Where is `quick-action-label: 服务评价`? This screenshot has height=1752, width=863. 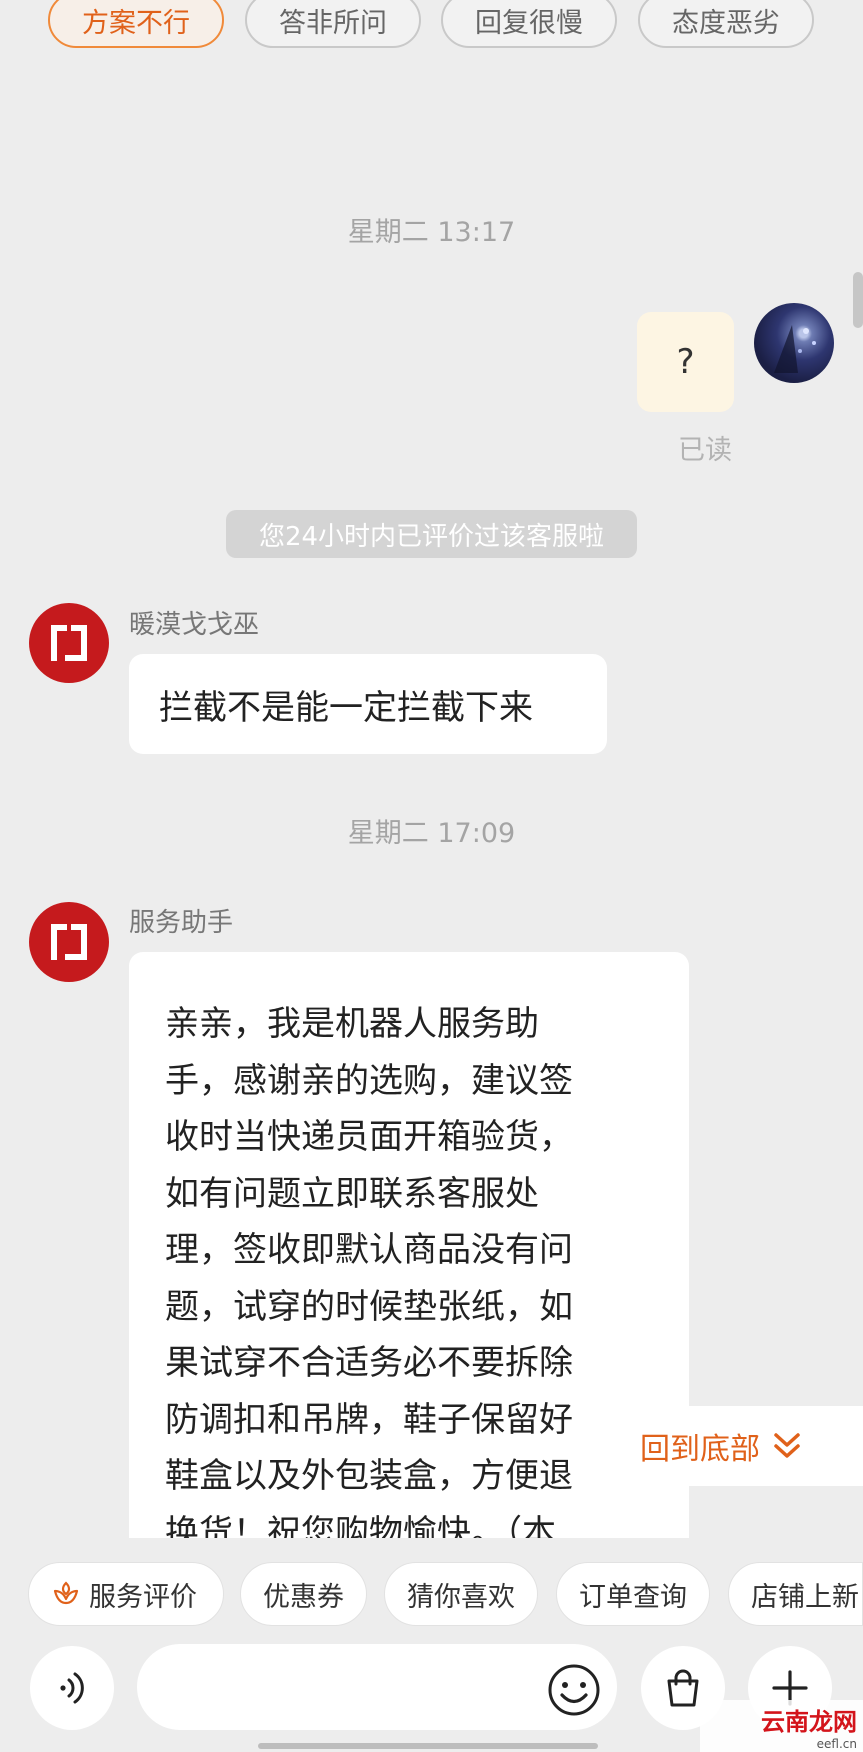
quick-action-label: 服务评价 is located at coordinates (143, 1597).